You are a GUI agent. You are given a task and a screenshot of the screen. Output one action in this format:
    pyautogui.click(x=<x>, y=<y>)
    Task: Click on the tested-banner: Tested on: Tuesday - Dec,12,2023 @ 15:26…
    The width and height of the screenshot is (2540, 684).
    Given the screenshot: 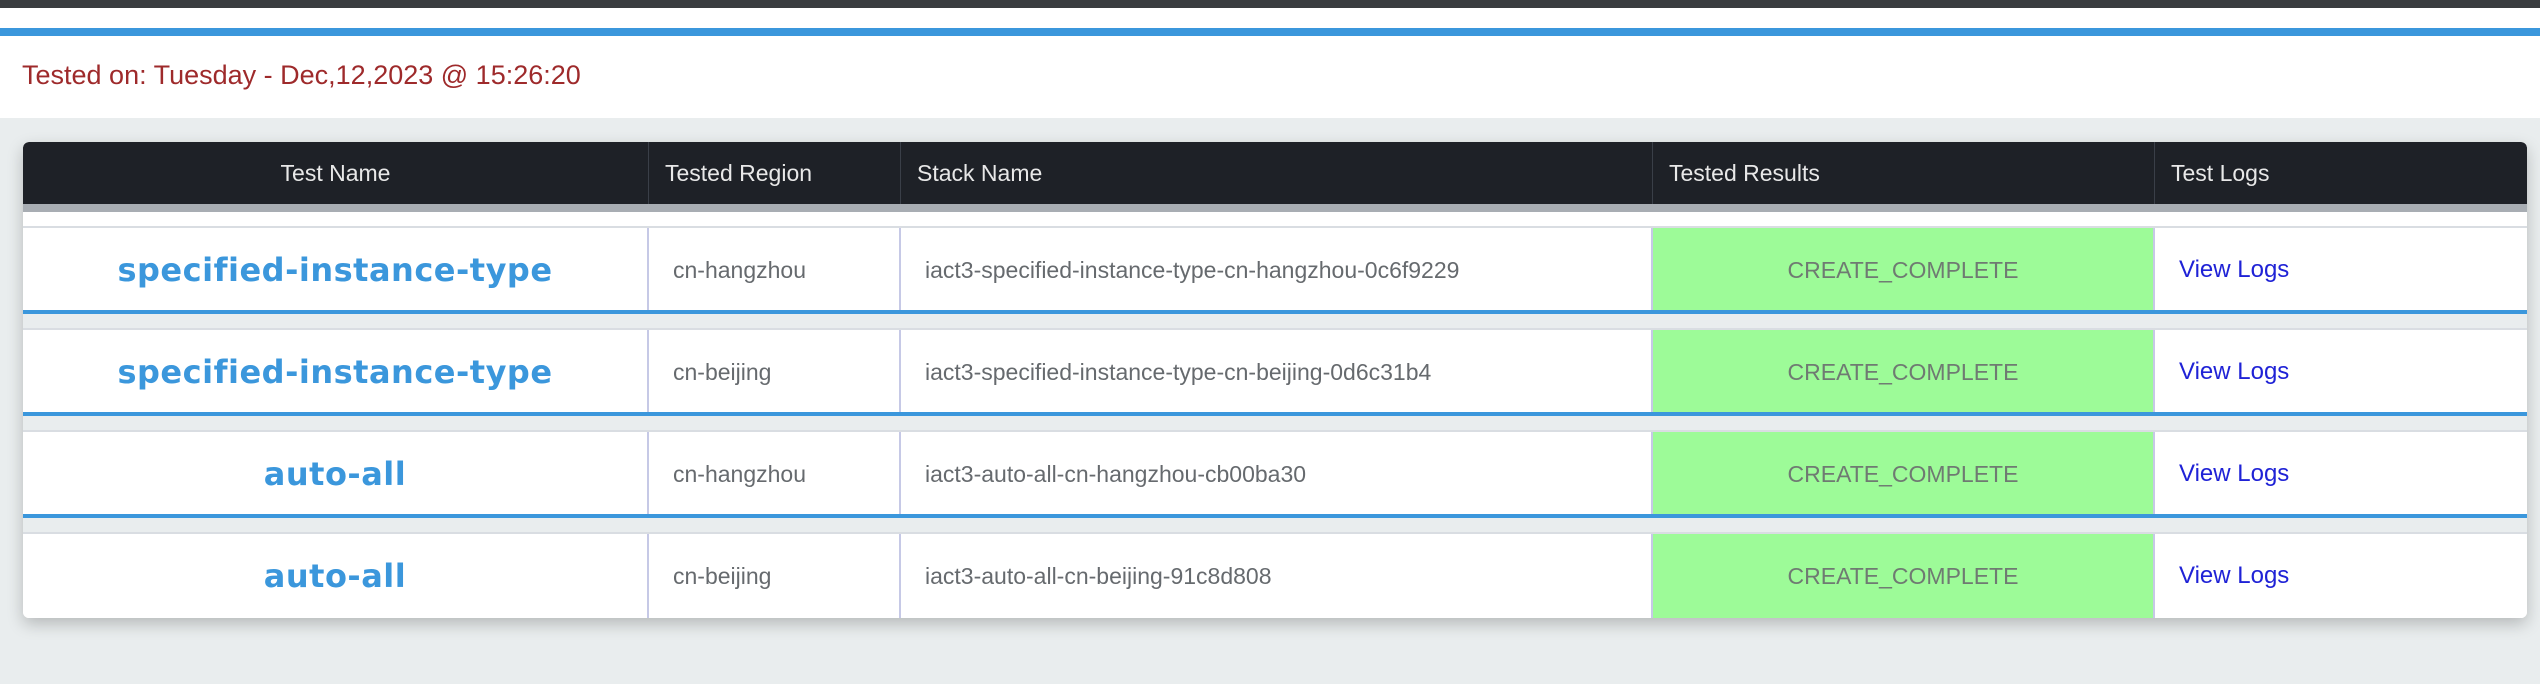 What is the action you would take?
    pyautogui.click(x=1270, y=77)
    